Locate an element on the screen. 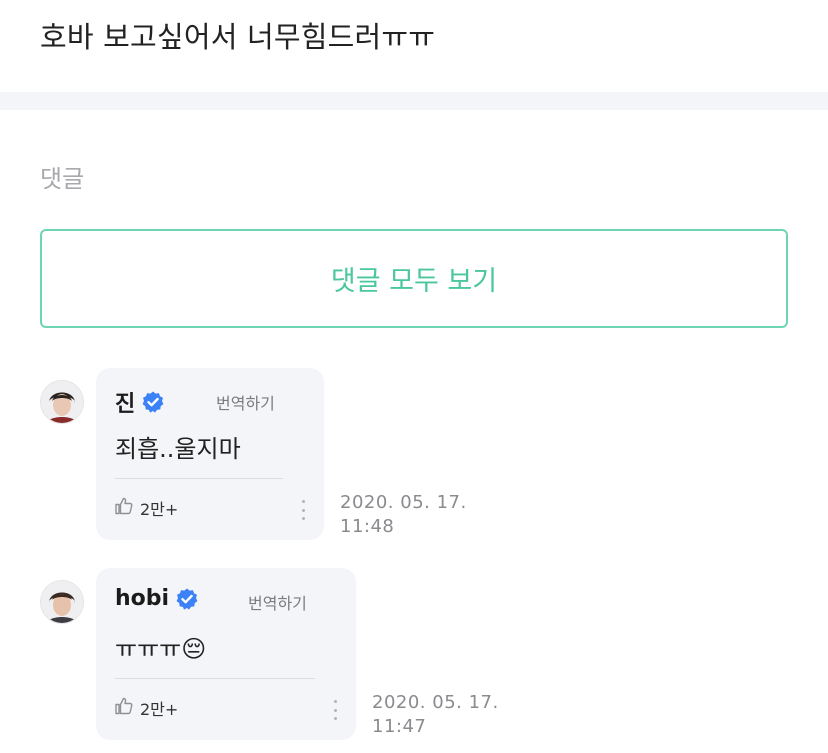 This screenshot has height=753, width=828. comment-time: 11:48 is located at coordinates (367, 526).